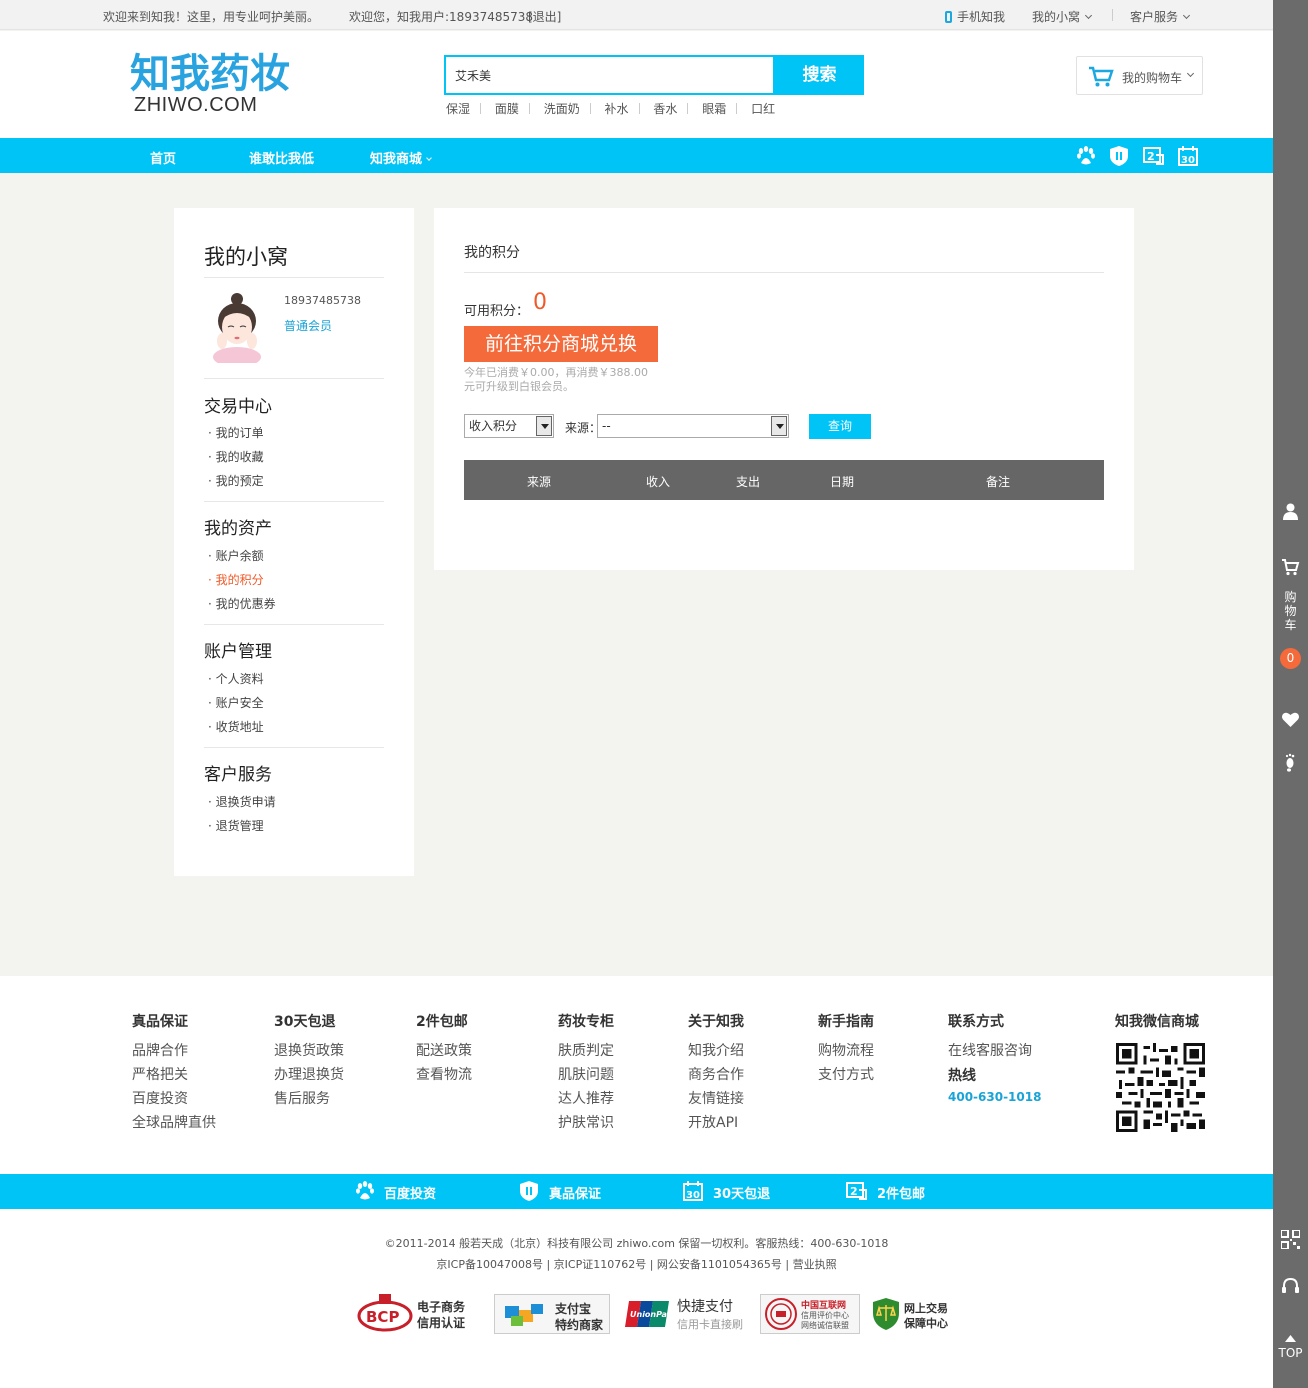  What do you see at coordinates (382, 1317) in the screenshot?
I see `svg-text: BCP` at bounding box center [382, 1317].